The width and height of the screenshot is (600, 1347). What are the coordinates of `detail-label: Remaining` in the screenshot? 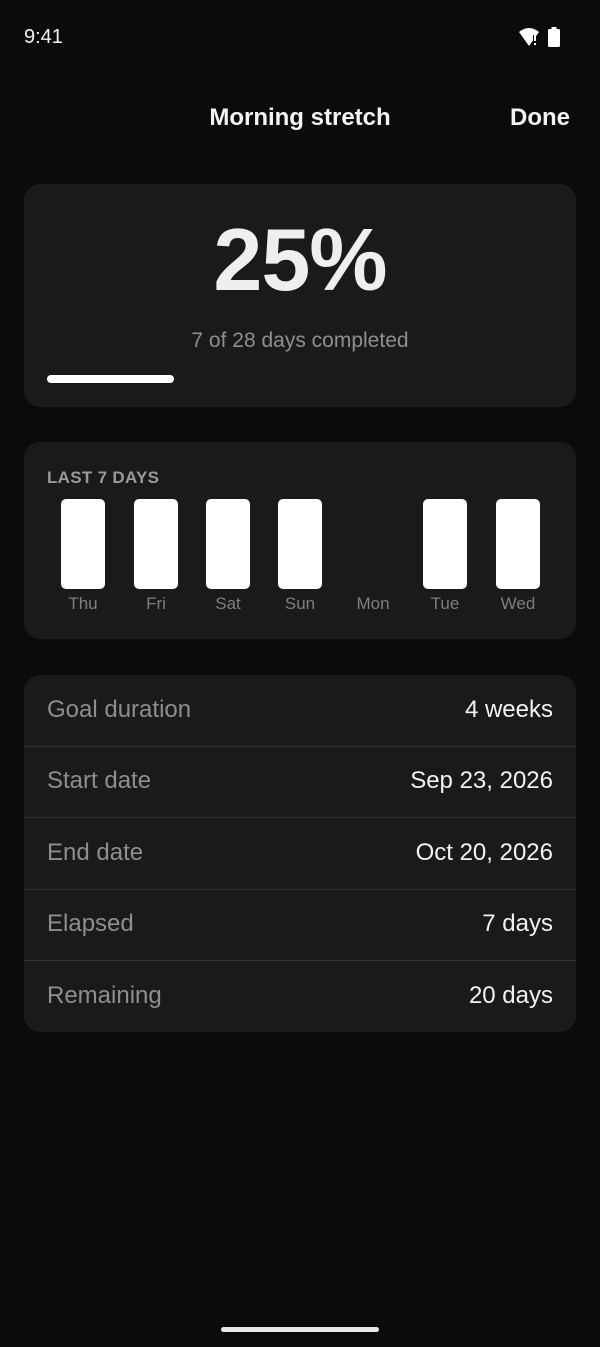 It's located at (104, 995).